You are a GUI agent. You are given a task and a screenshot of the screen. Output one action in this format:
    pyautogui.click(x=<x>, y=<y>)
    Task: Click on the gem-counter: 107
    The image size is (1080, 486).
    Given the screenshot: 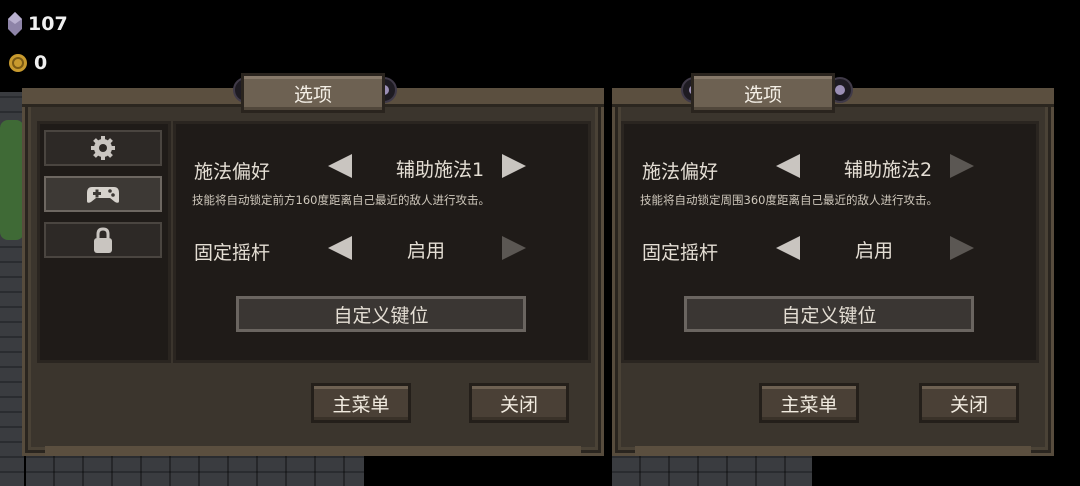 What is the action you would take?
    pyautogui.click(x=38, y=24)
    